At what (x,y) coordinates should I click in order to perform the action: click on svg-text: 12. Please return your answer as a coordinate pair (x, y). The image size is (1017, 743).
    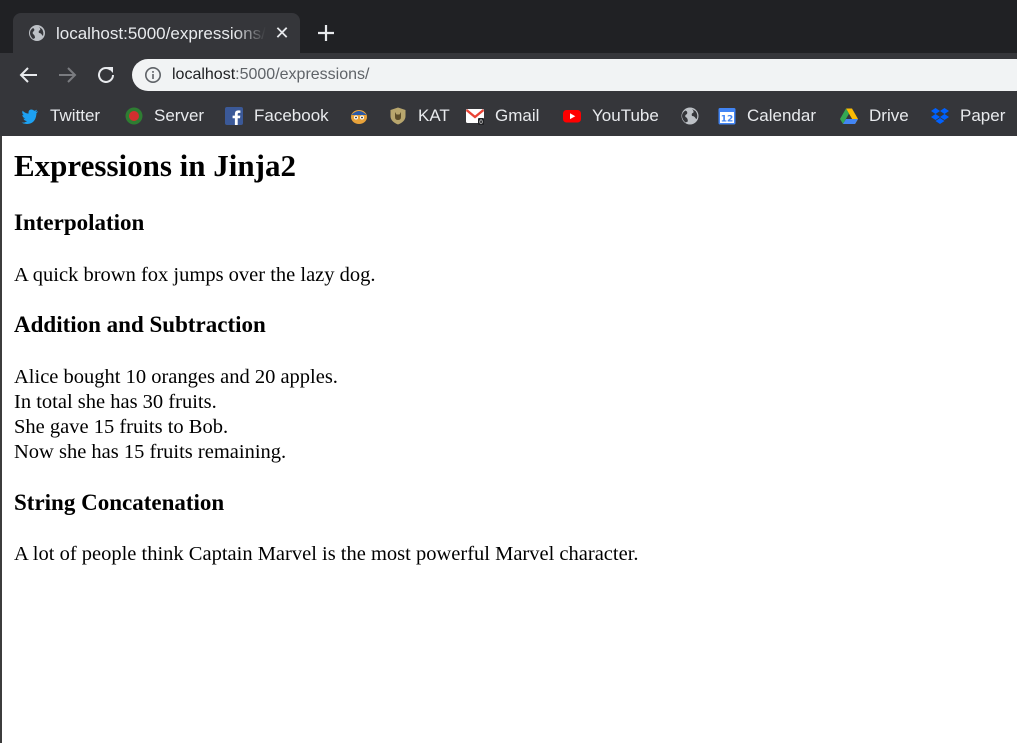
    Looking at the image, I should click on (727, 120).